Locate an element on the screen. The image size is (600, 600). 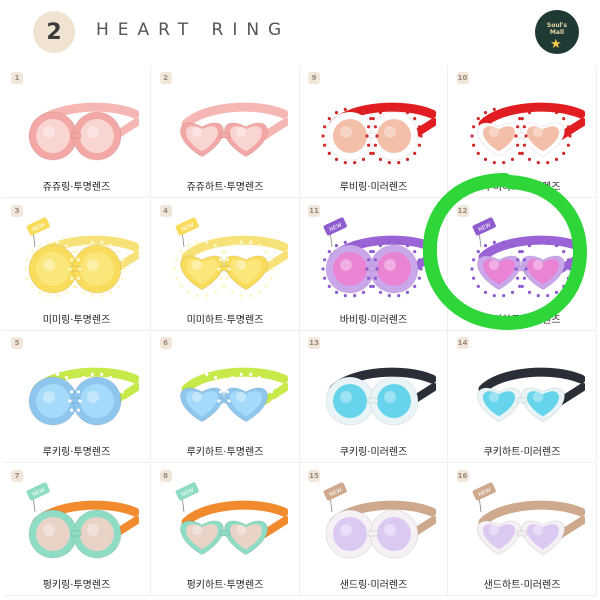
logo-line-2: Mall is located at coordinates (557, 32).